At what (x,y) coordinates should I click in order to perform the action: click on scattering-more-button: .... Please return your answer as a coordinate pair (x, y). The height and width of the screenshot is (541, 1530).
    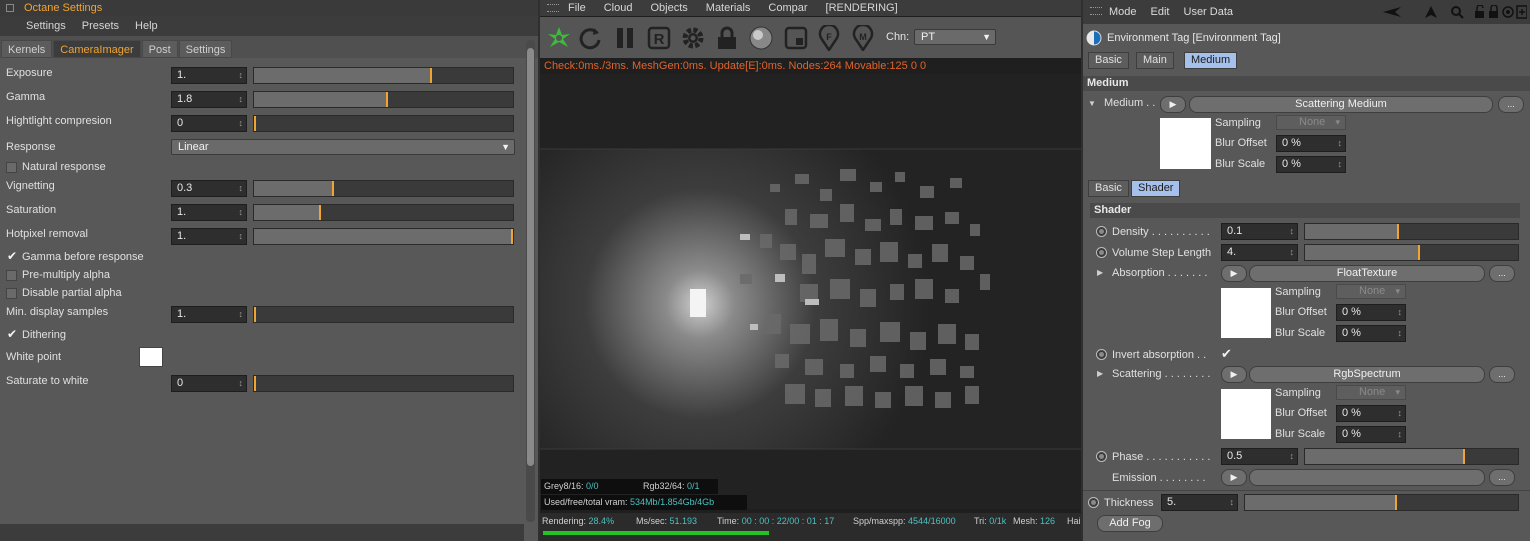
    Looking at the image, I should click on (1502, 374).